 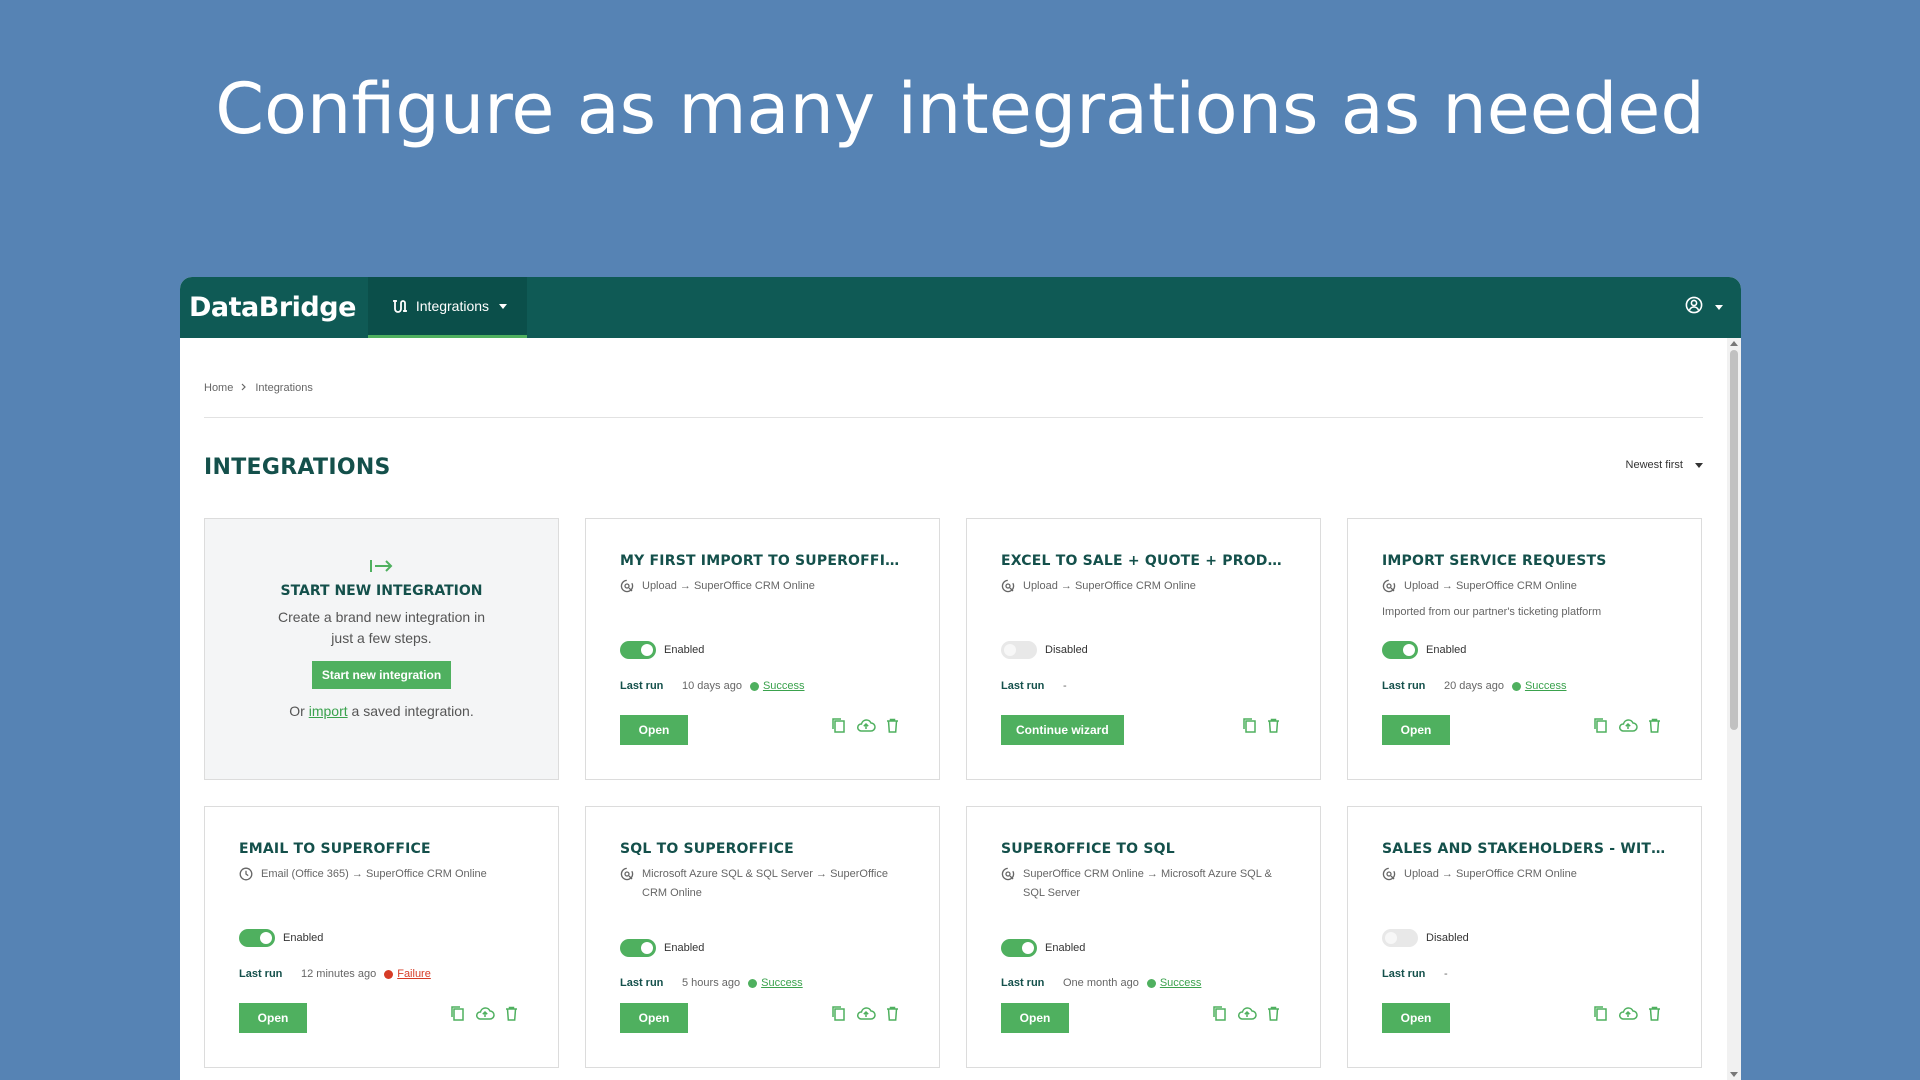 What do you see at coordinates (447, 307) in the screenshot?
I see `nav-tab-integrations: Integrations` at bounding box center [447, 307].